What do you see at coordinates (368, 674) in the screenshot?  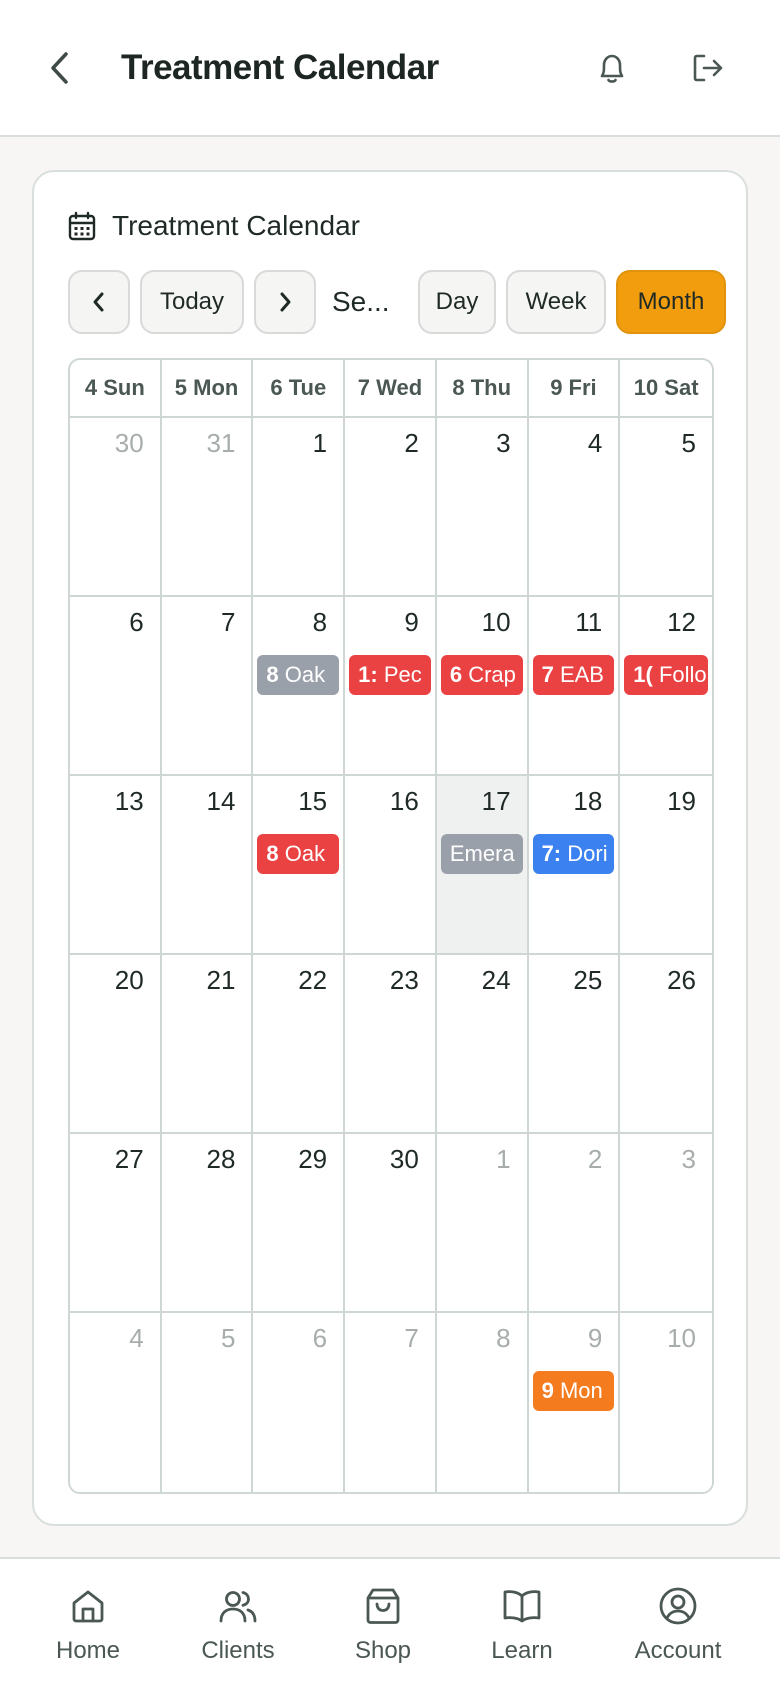 I see `event-time: 1:` at bounding box center [368, 674].